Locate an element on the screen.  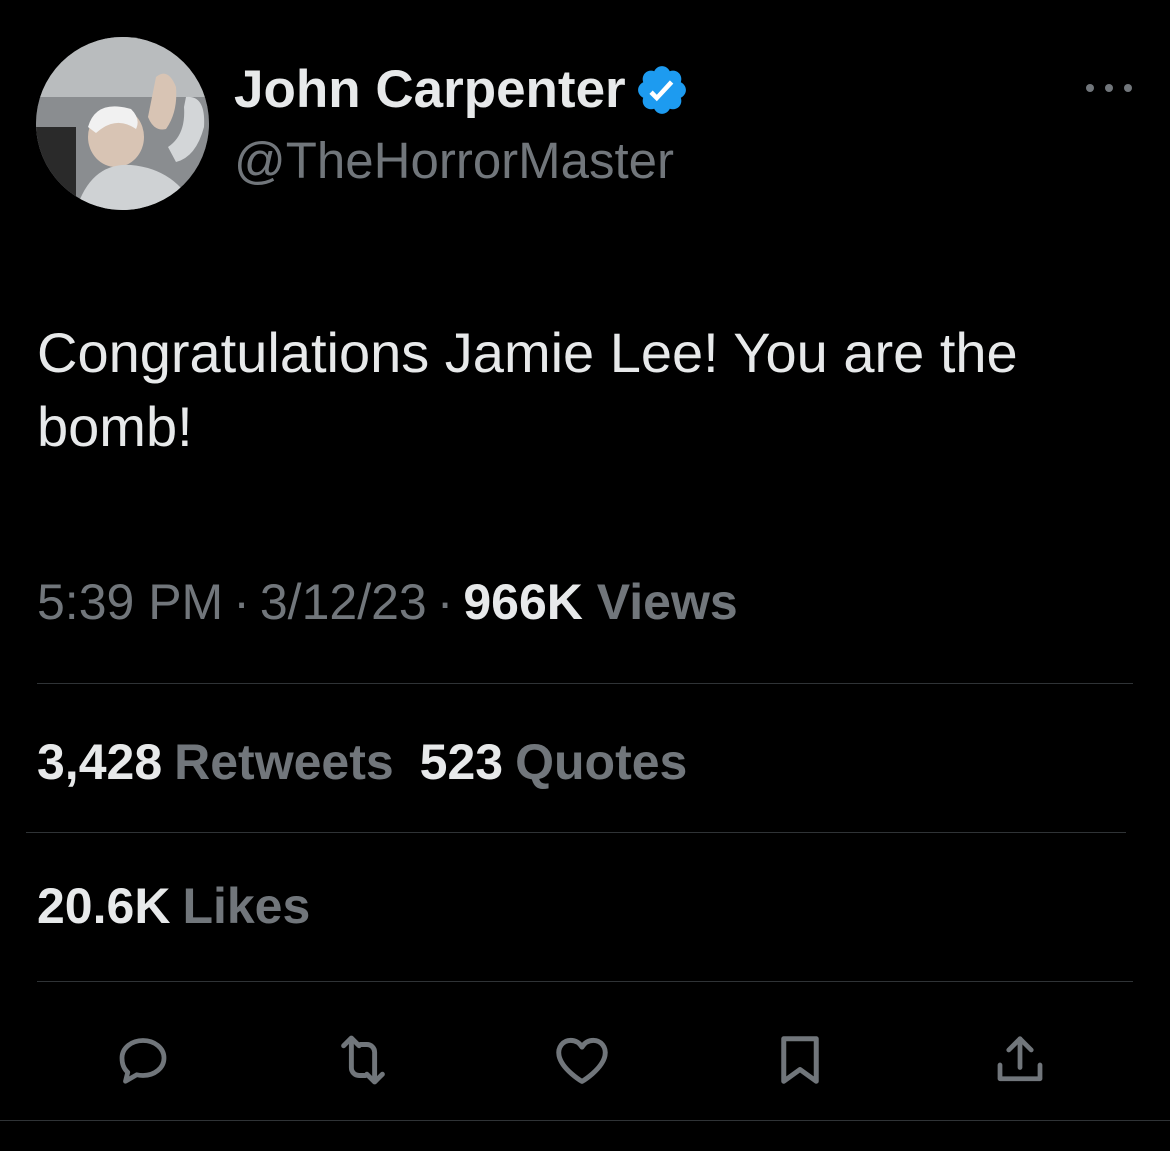
bookmark-icon is located at coordinates (800, 1060).